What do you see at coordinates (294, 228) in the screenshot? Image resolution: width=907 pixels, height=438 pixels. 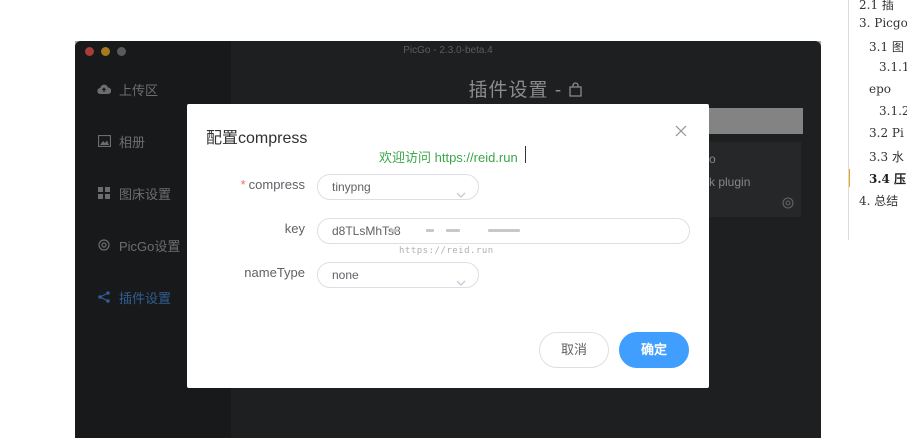 I see `key-label: key` at bounding box center [294, 228].